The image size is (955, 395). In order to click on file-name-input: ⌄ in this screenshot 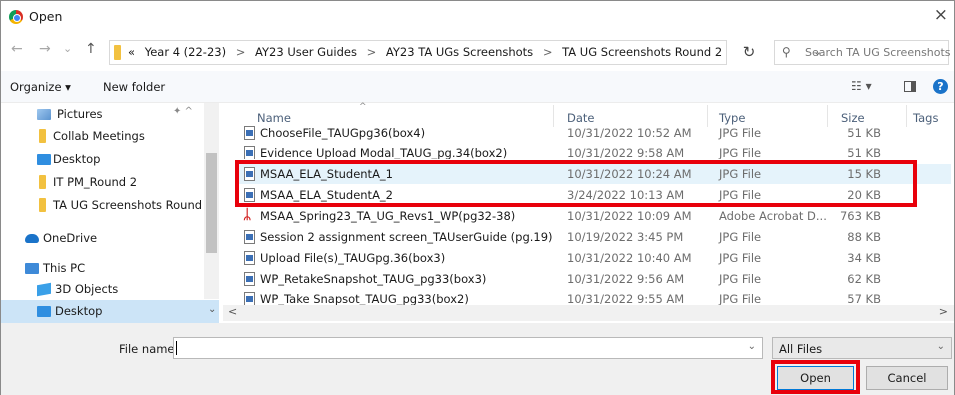, I will do `click(468, 348)`.